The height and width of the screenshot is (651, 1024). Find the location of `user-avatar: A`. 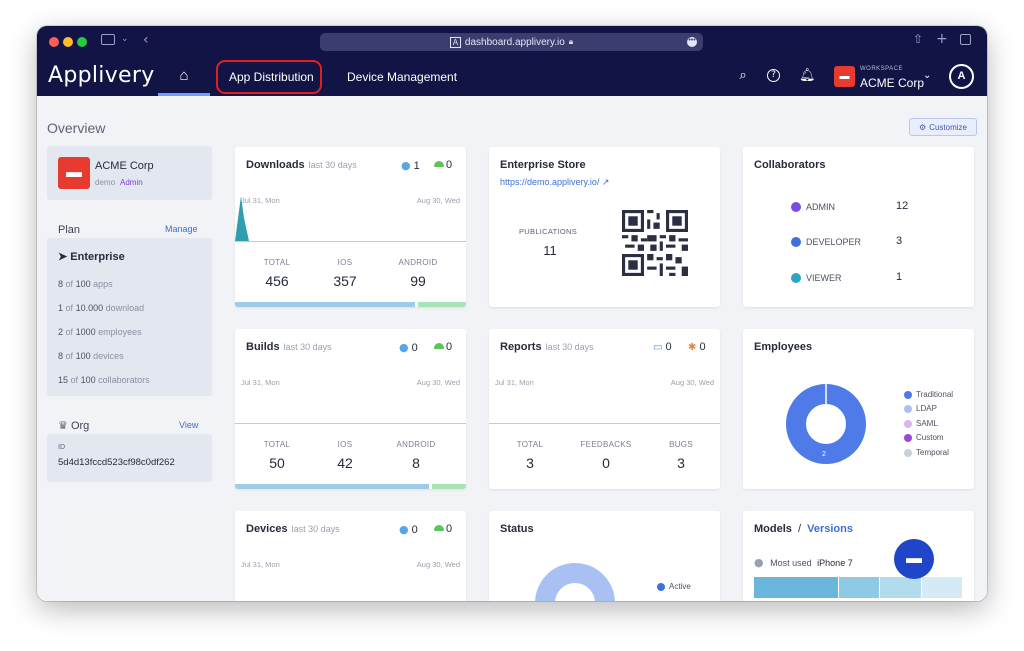

user-avatar: A is located at coordinates (961, 76).